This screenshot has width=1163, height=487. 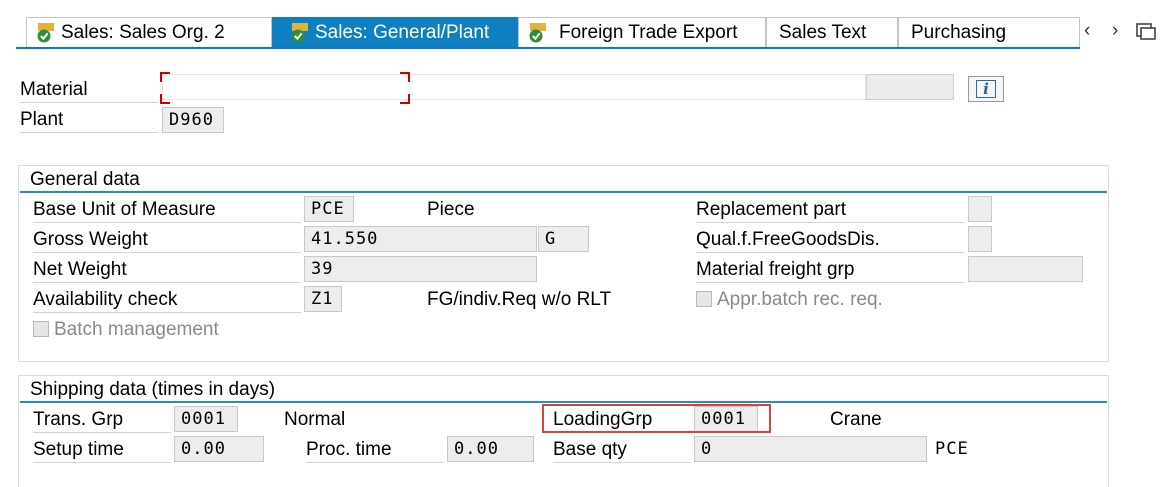 I want to click on plant-field: D960, so click(x=193, y=120).